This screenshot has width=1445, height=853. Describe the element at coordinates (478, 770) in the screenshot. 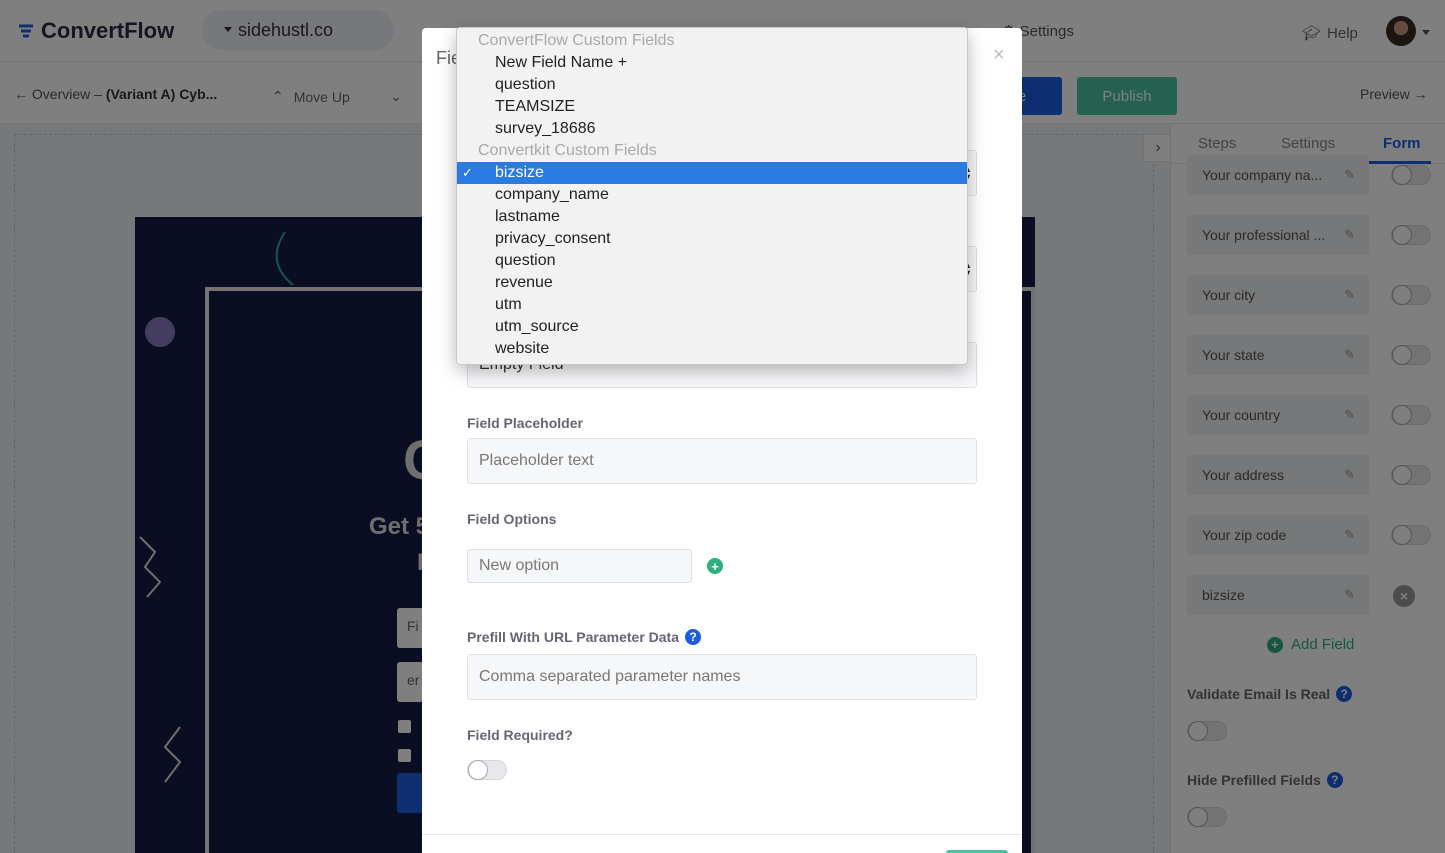

I see `toggle-knob` at that location.